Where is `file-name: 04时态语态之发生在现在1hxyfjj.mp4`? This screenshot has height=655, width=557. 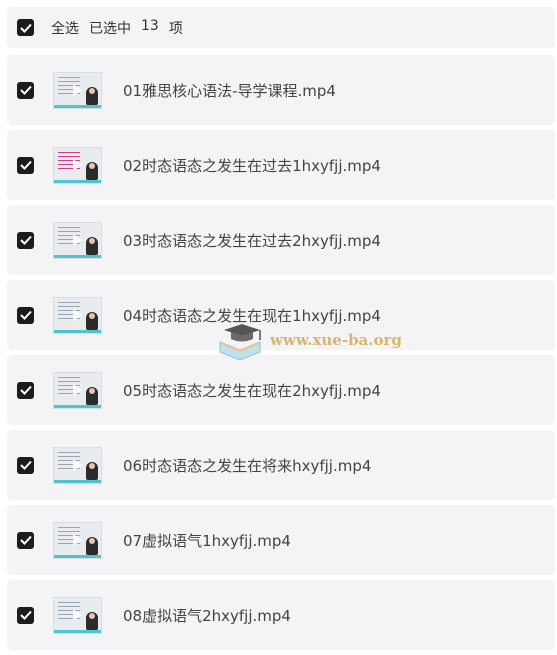 file-name: 04时态语态之发生在现在1hxyfjj.mp4 is located at coordinates (252, 315).